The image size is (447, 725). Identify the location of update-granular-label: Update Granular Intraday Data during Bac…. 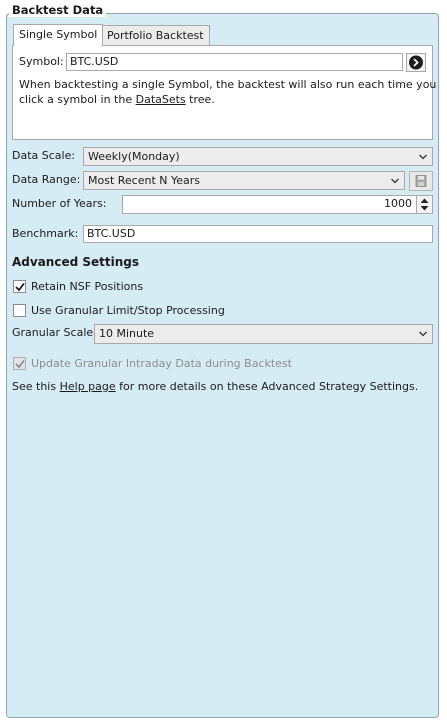
(161, 363).